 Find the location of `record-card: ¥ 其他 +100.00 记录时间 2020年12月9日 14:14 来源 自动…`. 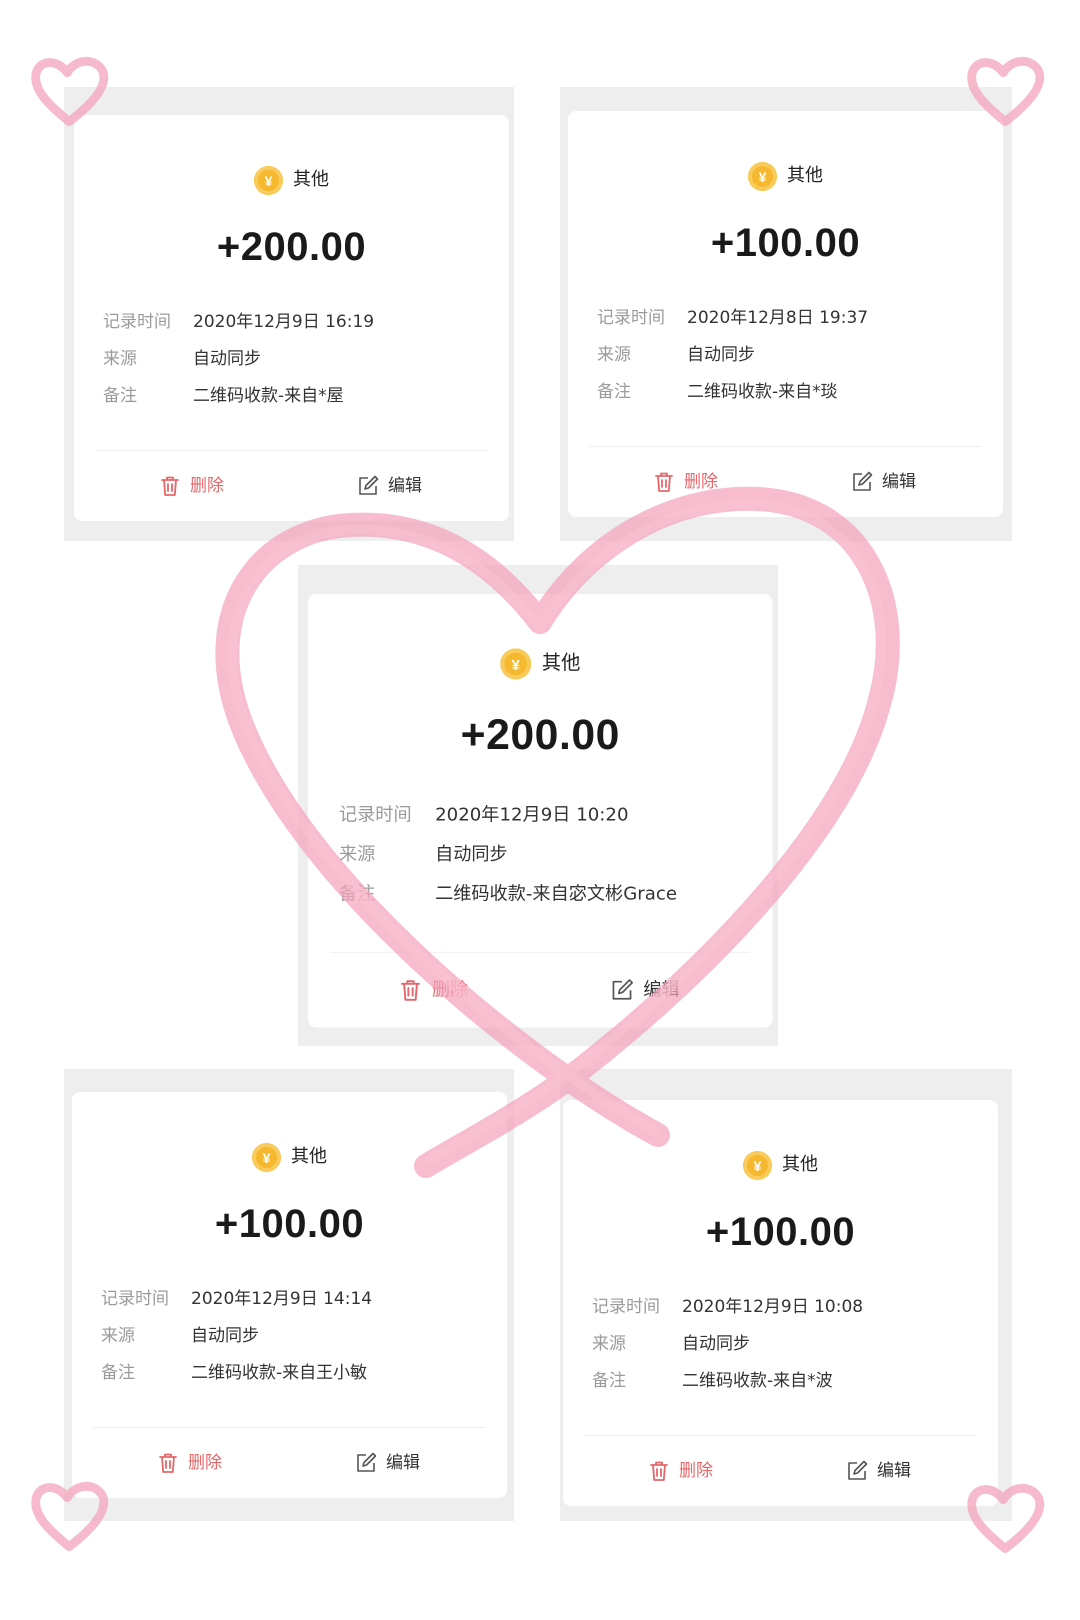

record-card: ¥ 其他 +100.00 记录时间 2020年12月9日 14:14 来源 自动… is located at coordinates (289, 1295).